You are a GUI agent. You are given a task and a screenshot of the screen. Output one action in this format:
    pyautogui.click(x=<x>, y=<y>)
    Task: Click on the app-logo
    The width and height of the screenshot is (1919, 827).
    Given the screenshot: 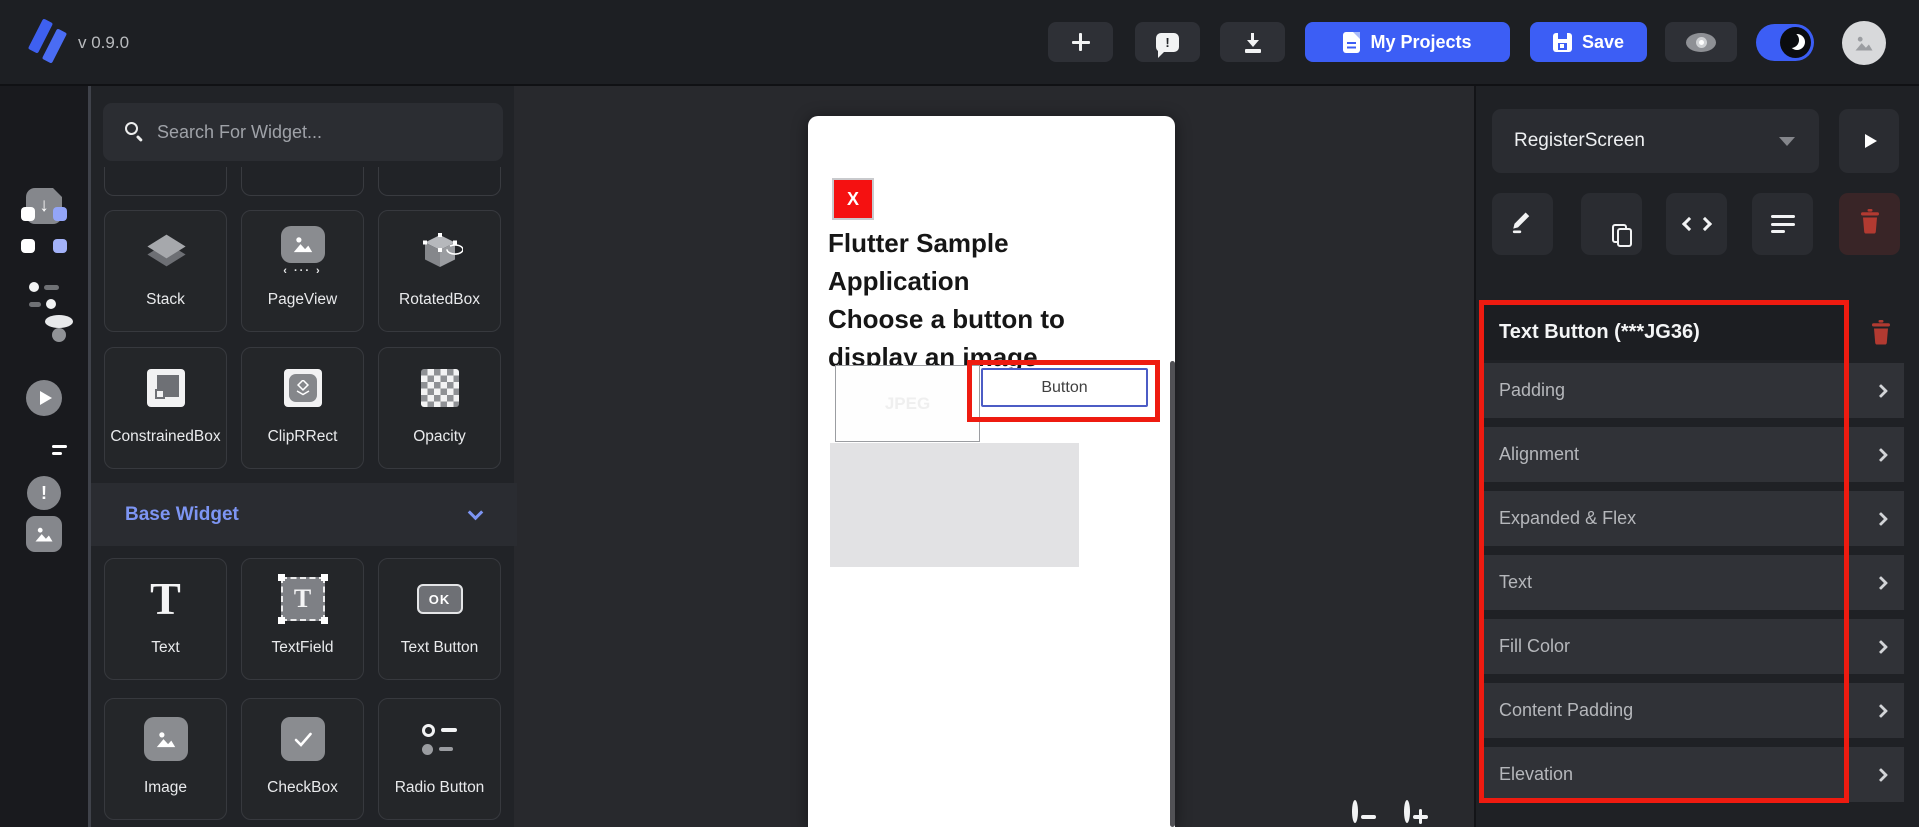 What is the action you would take?
    pyautogui.click(x=47, y=42)
    